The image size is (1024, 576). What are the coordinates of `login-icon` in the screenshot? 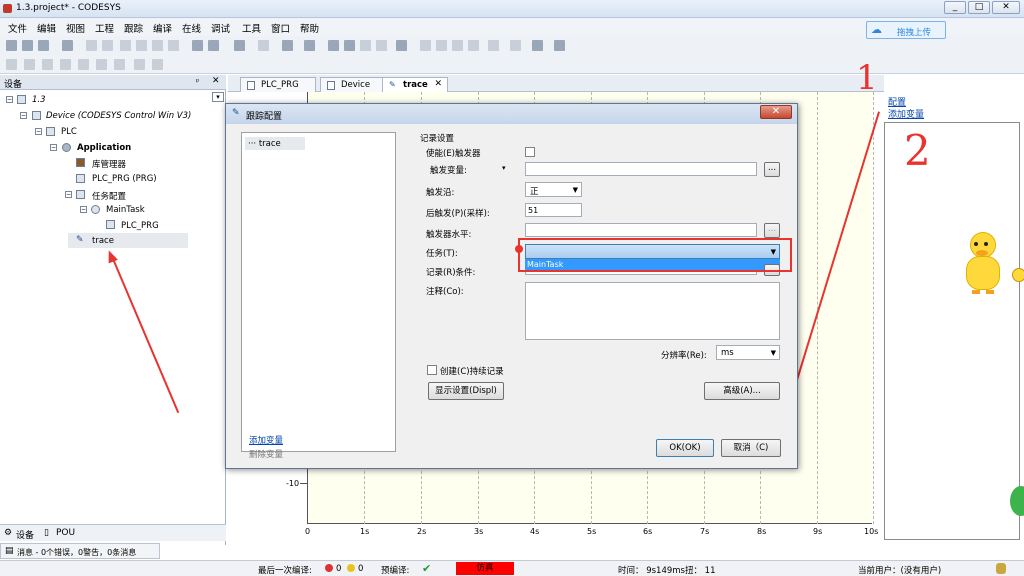 It's located at (333, 45).